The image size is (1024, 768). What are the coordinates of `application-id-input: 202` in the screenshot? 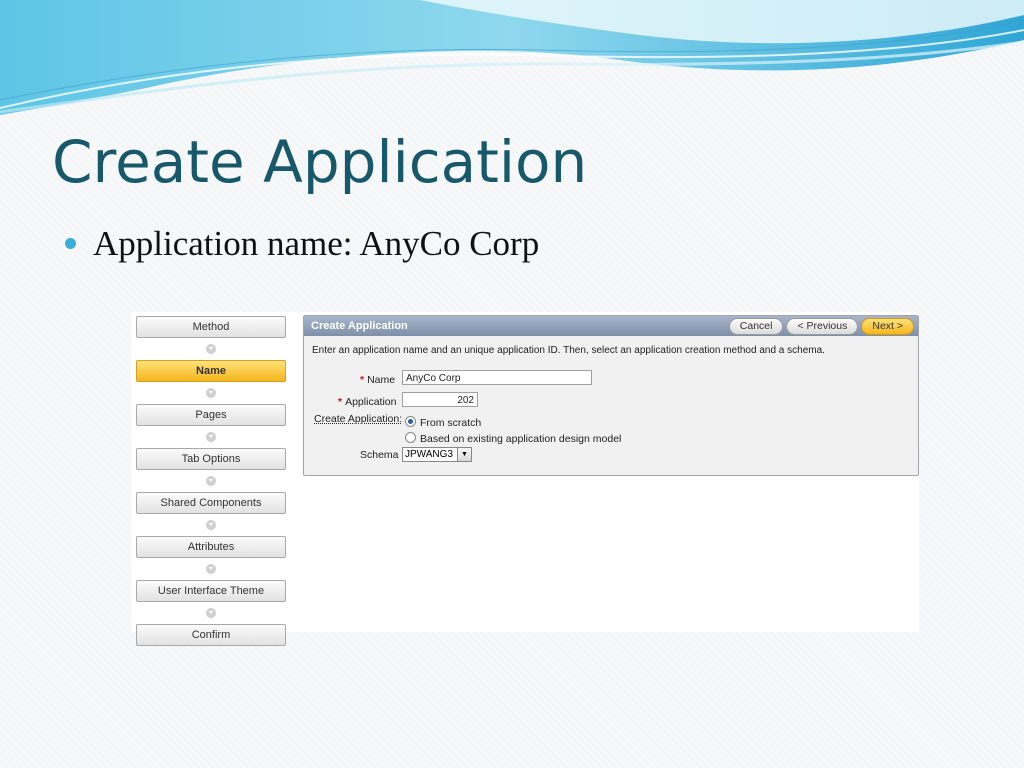 It's located at (440, 399).